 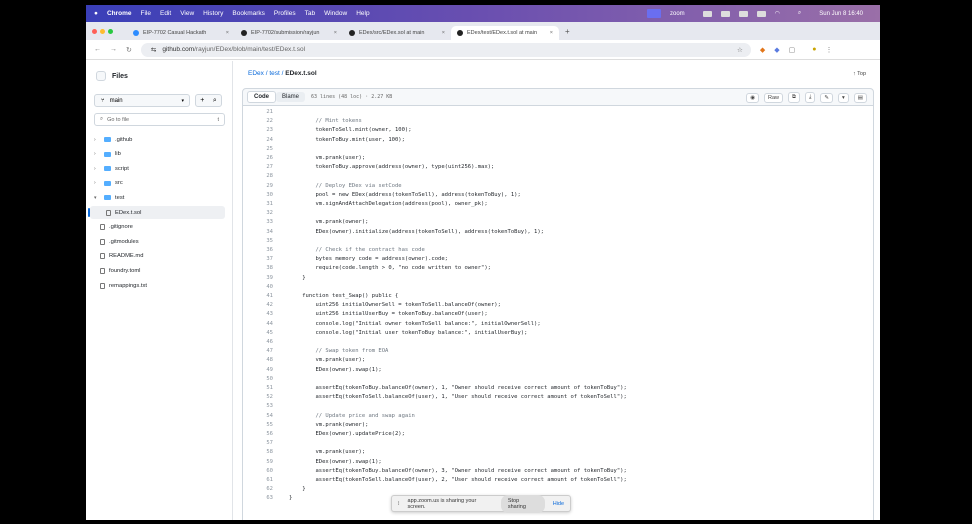 I want to click on symbols-panel-icon: ▤, so click(x=860, y=97).